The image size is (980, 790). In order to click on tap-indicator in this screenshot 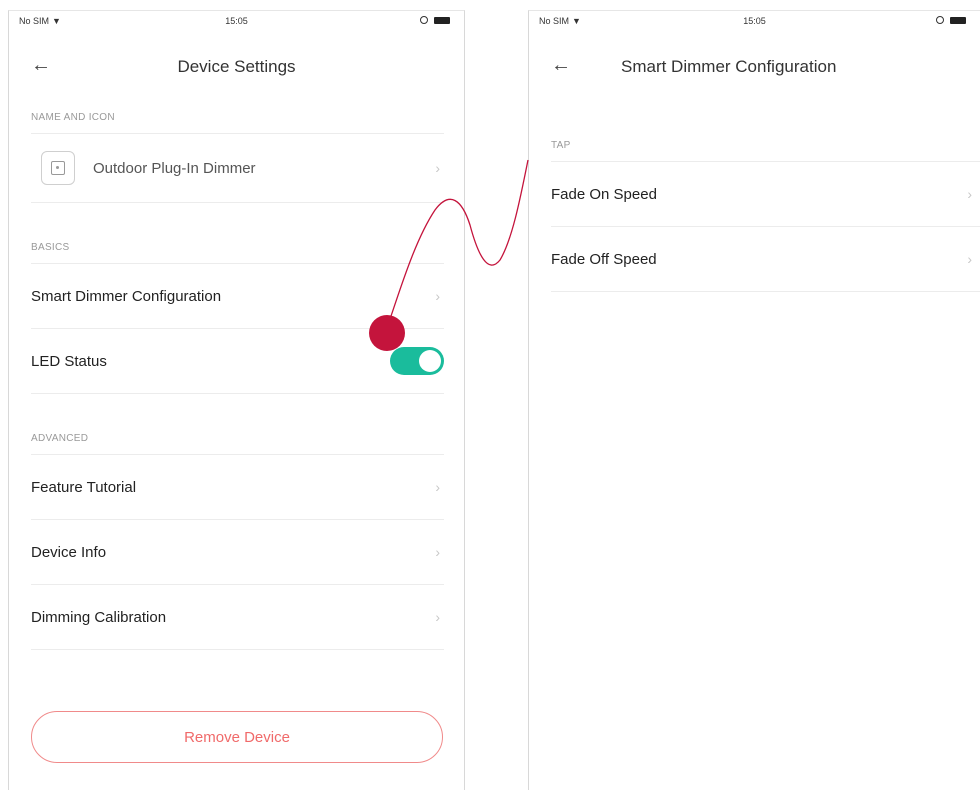, I will do `click(387, 333)`.